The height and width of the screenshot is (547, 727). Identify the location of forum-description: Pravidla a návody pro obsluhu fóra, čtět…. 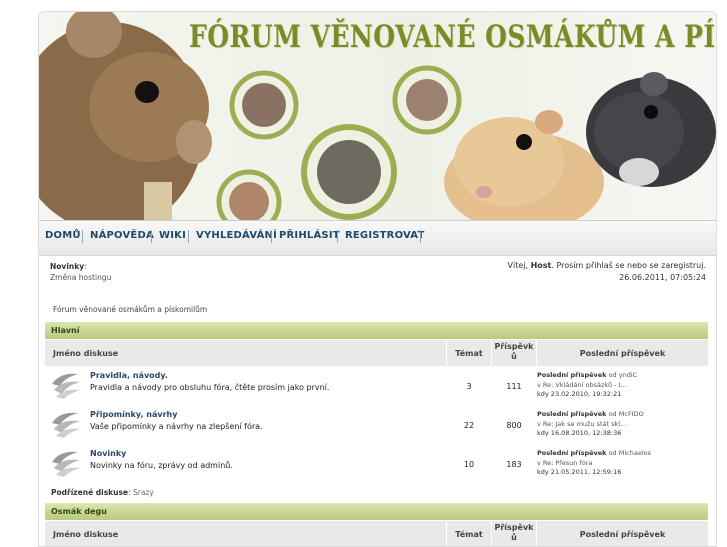
(210, 387).